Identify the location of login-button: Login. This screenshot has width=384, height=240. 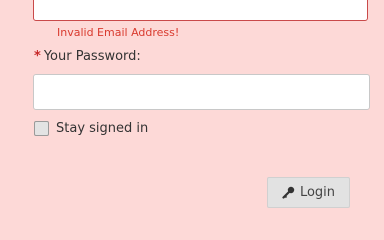
(308, 192).